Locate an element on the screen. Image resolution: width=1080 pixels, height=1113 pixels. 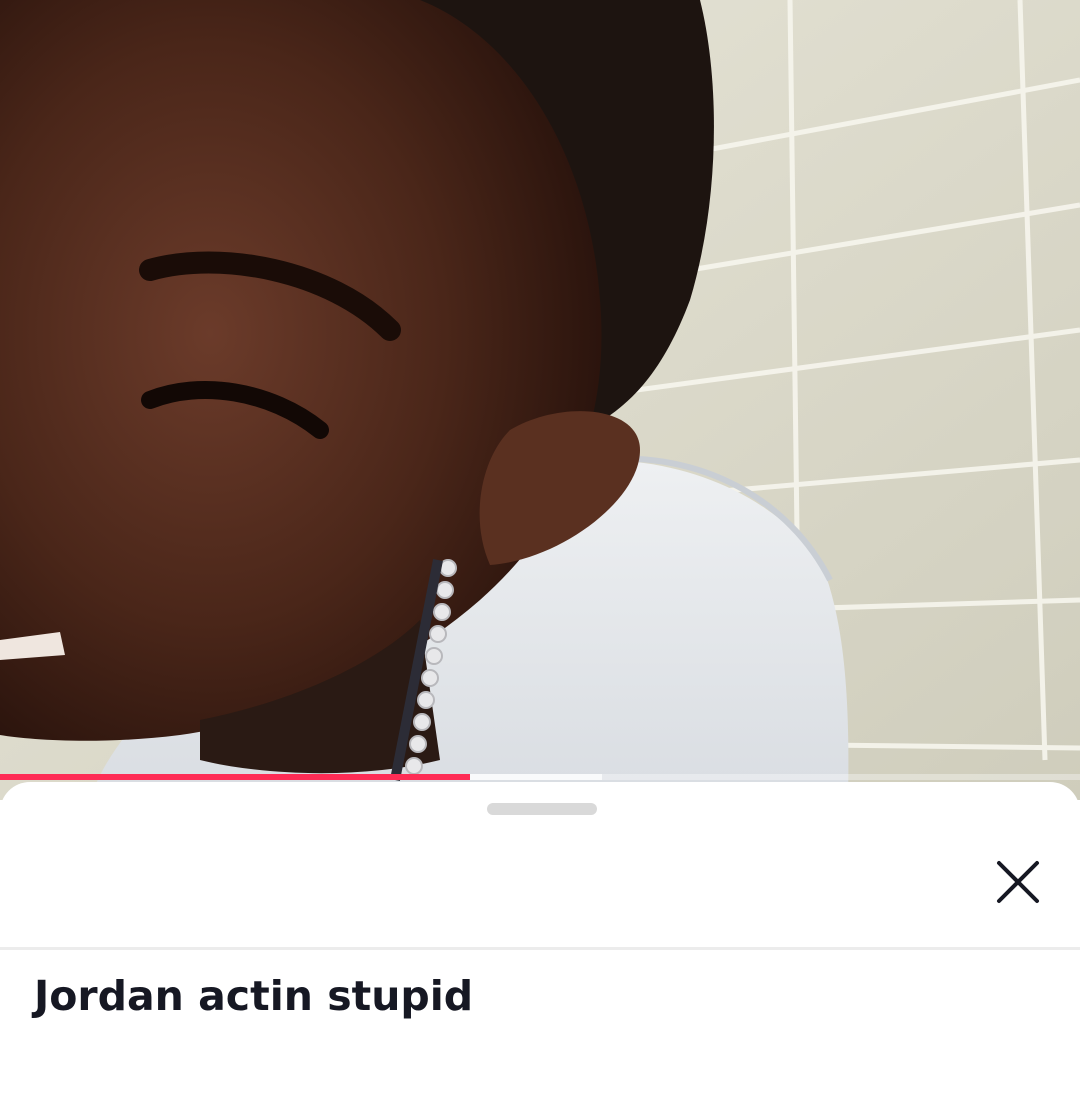
sheet-divider is located at coordinates (540, 948).